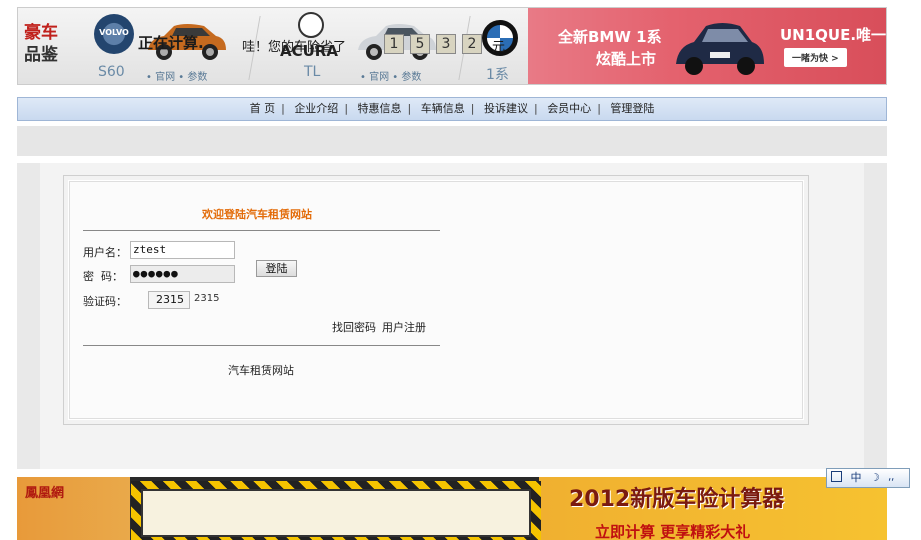  I want to click on saving-digit: 1, so click(394, 44).